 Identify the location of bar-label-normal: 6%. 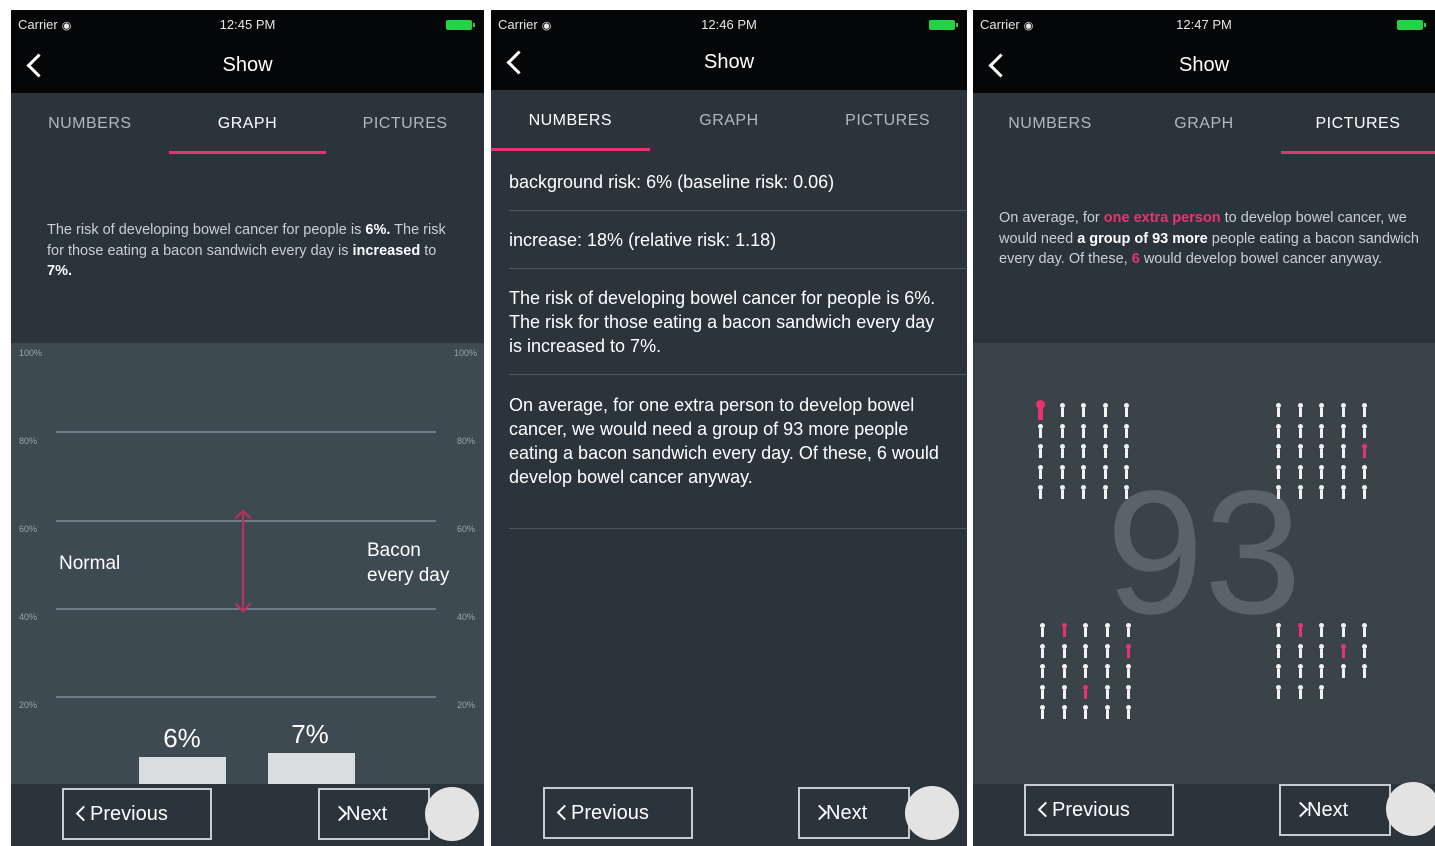
(182, 738).